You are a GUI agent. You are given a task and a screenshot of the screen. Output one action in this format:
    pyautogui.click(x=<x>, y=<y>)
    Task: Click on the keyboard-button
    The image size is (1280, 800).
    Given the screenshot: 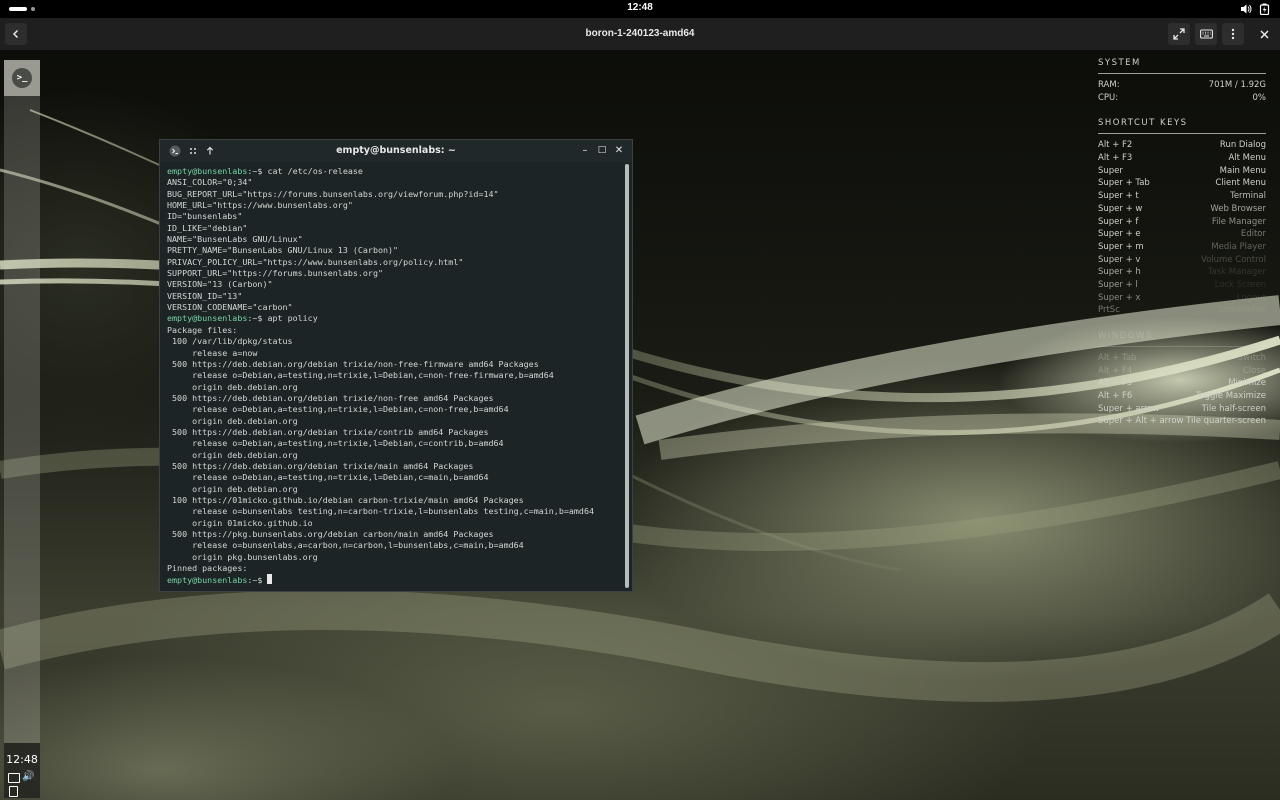 What is the action you would take?
    pyautogui.click(x=1206, y=34)
    